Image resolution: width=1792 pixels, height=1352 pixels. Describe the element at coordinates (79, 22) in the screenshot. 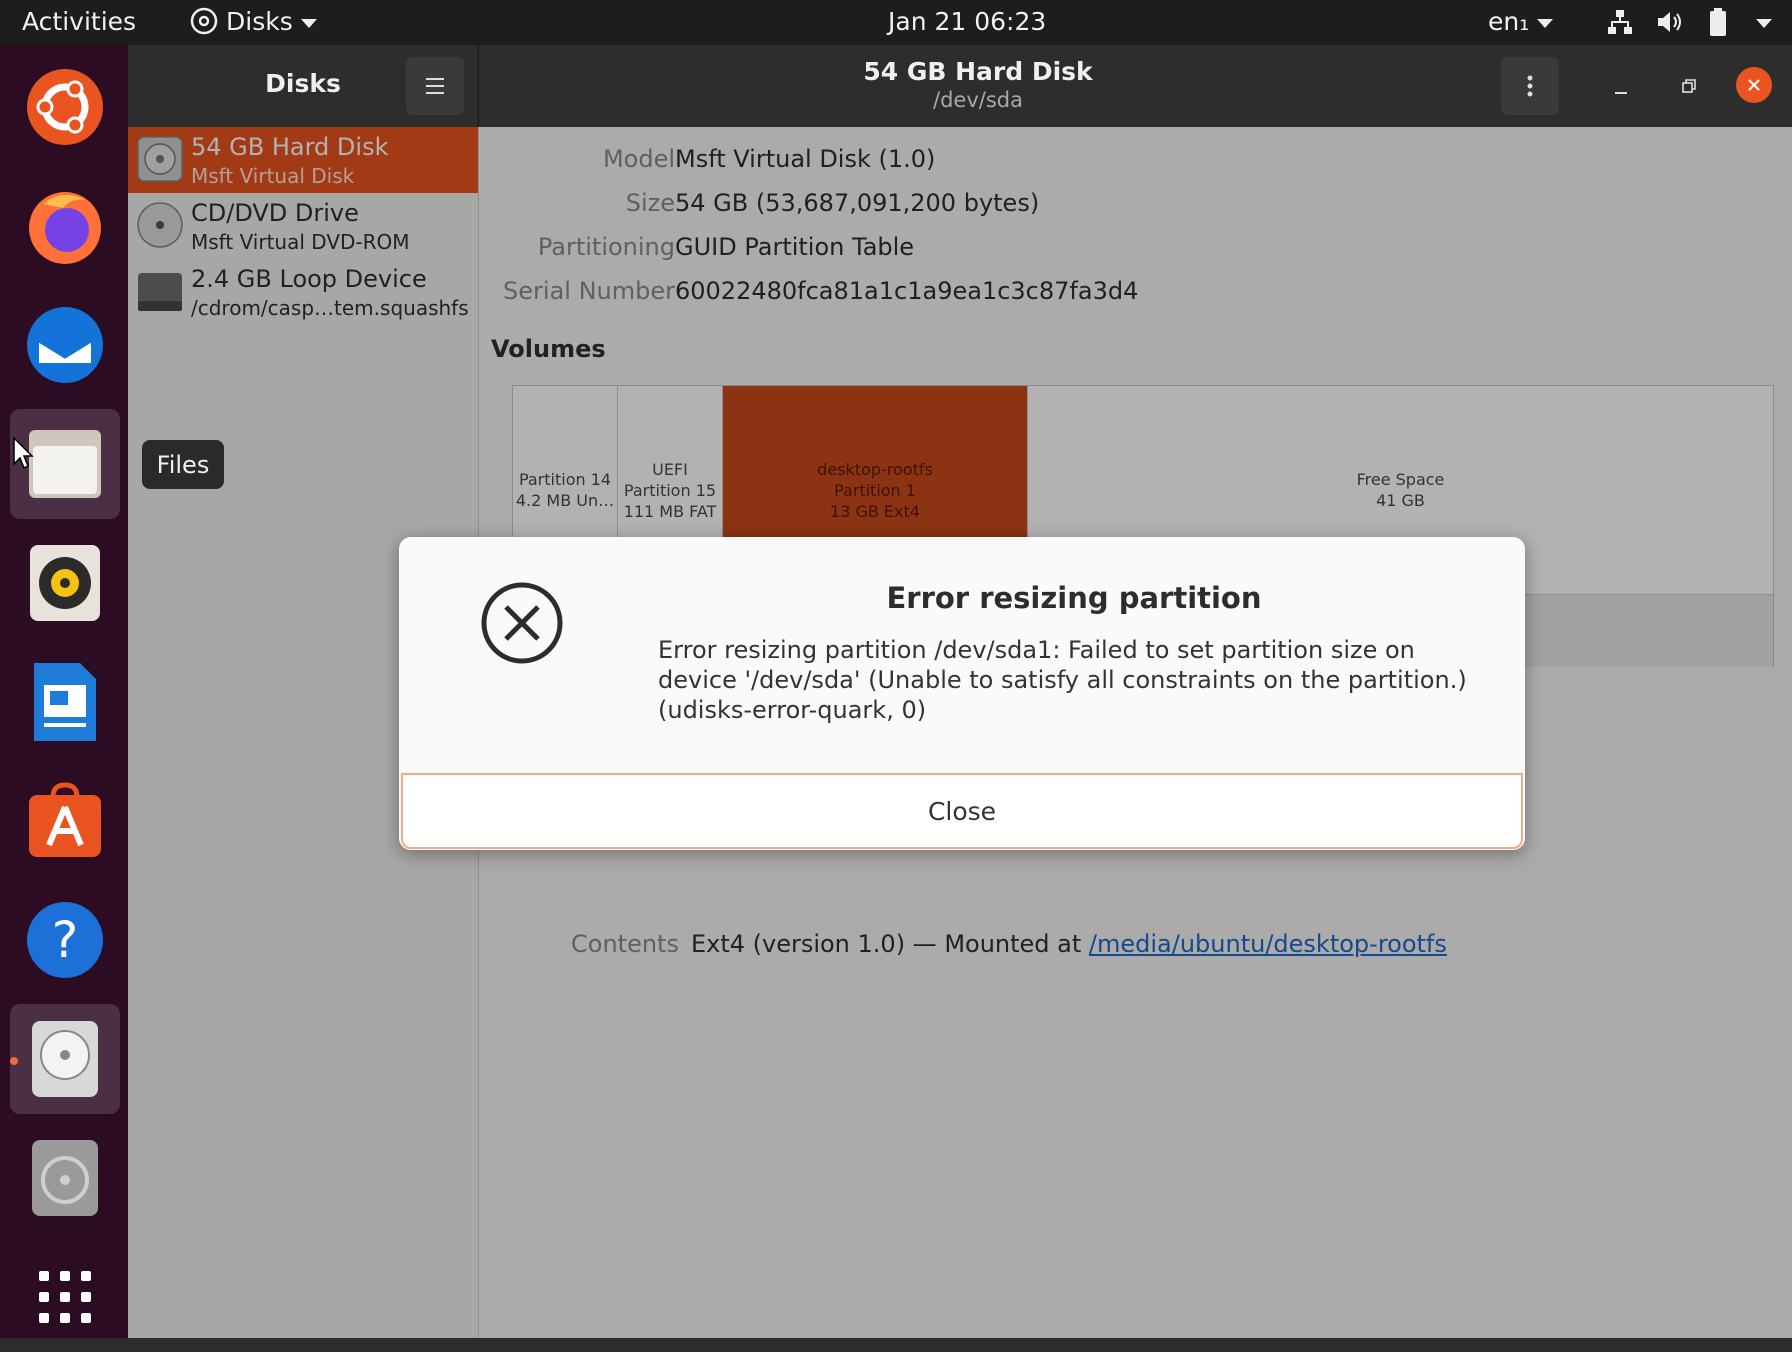

I see `activities-button: Activities` at that location.